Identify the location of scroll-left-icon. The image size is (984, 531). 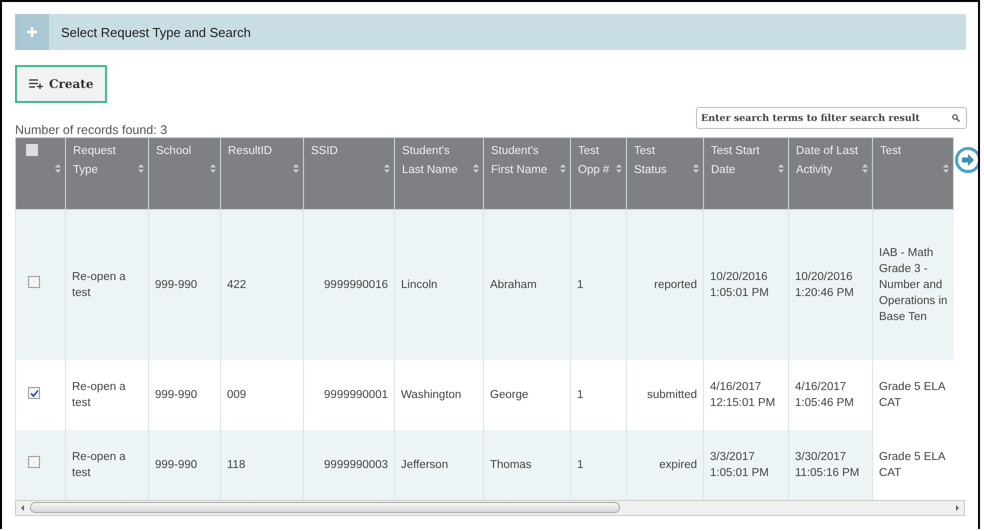
(23, 507).